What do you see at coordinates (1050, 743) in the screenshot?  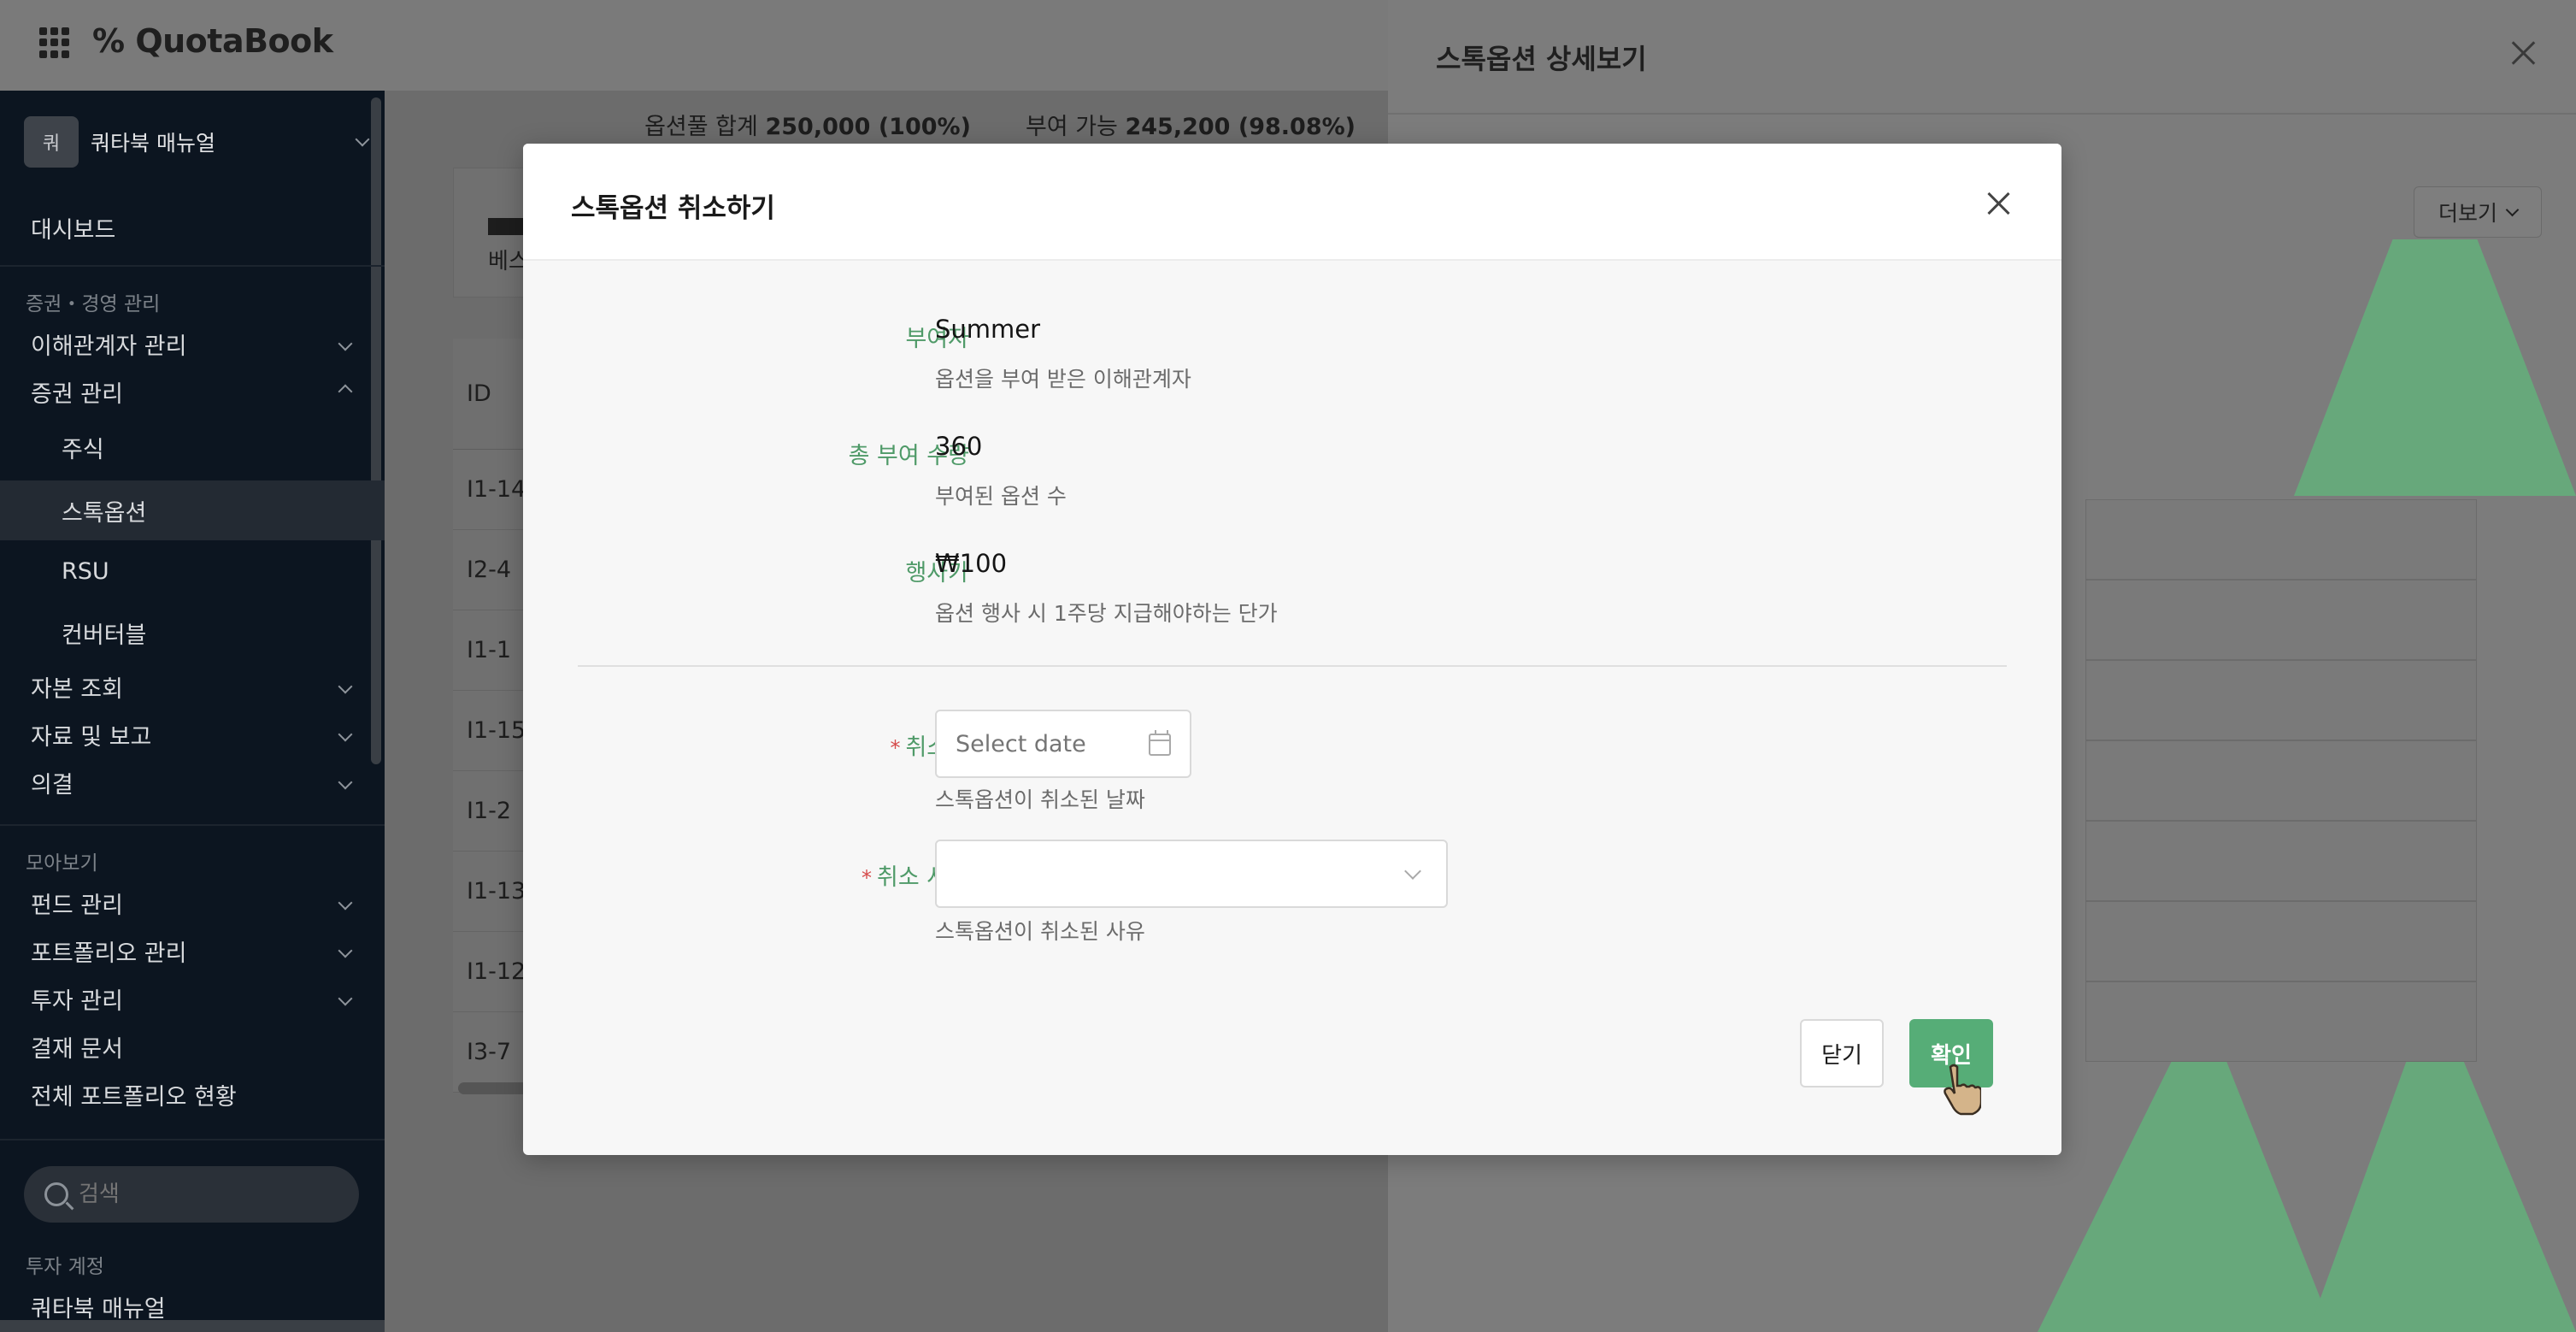 I see `cancel-date-input` at bounding box center [1050, 743].